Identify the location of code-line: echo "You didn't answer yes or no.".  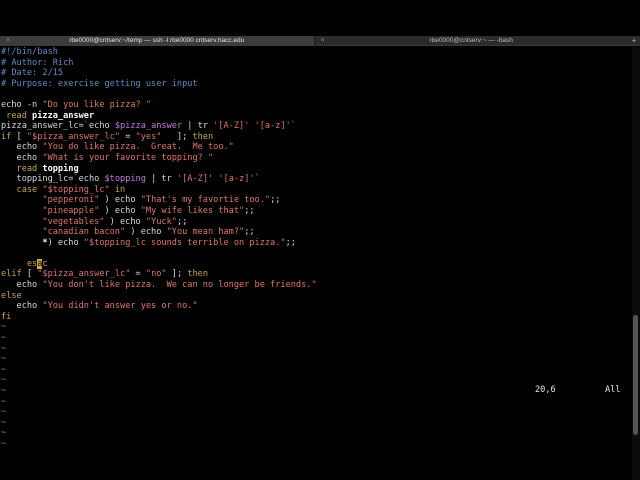
(159, 306).